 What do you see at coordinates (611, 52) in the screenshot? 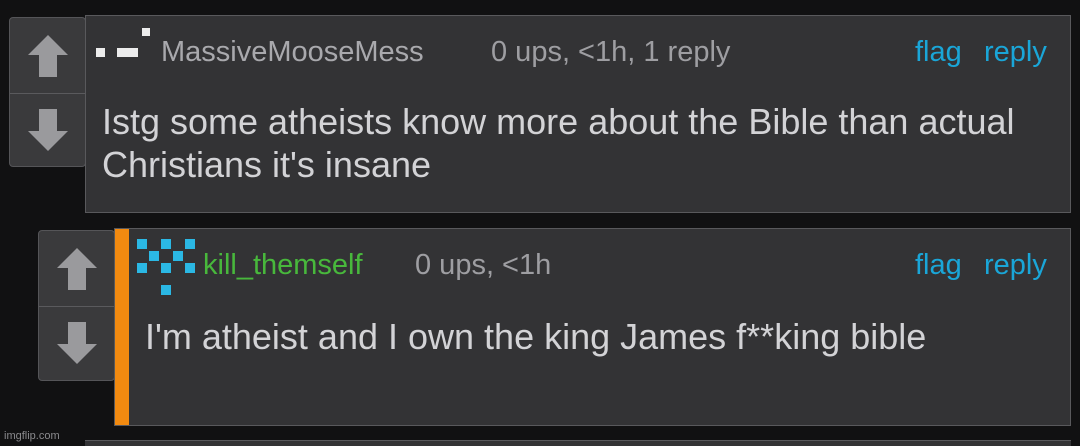
I see `comment-meta: 0 ups, <1h, 1 reply` at bounding box center [611, 52].